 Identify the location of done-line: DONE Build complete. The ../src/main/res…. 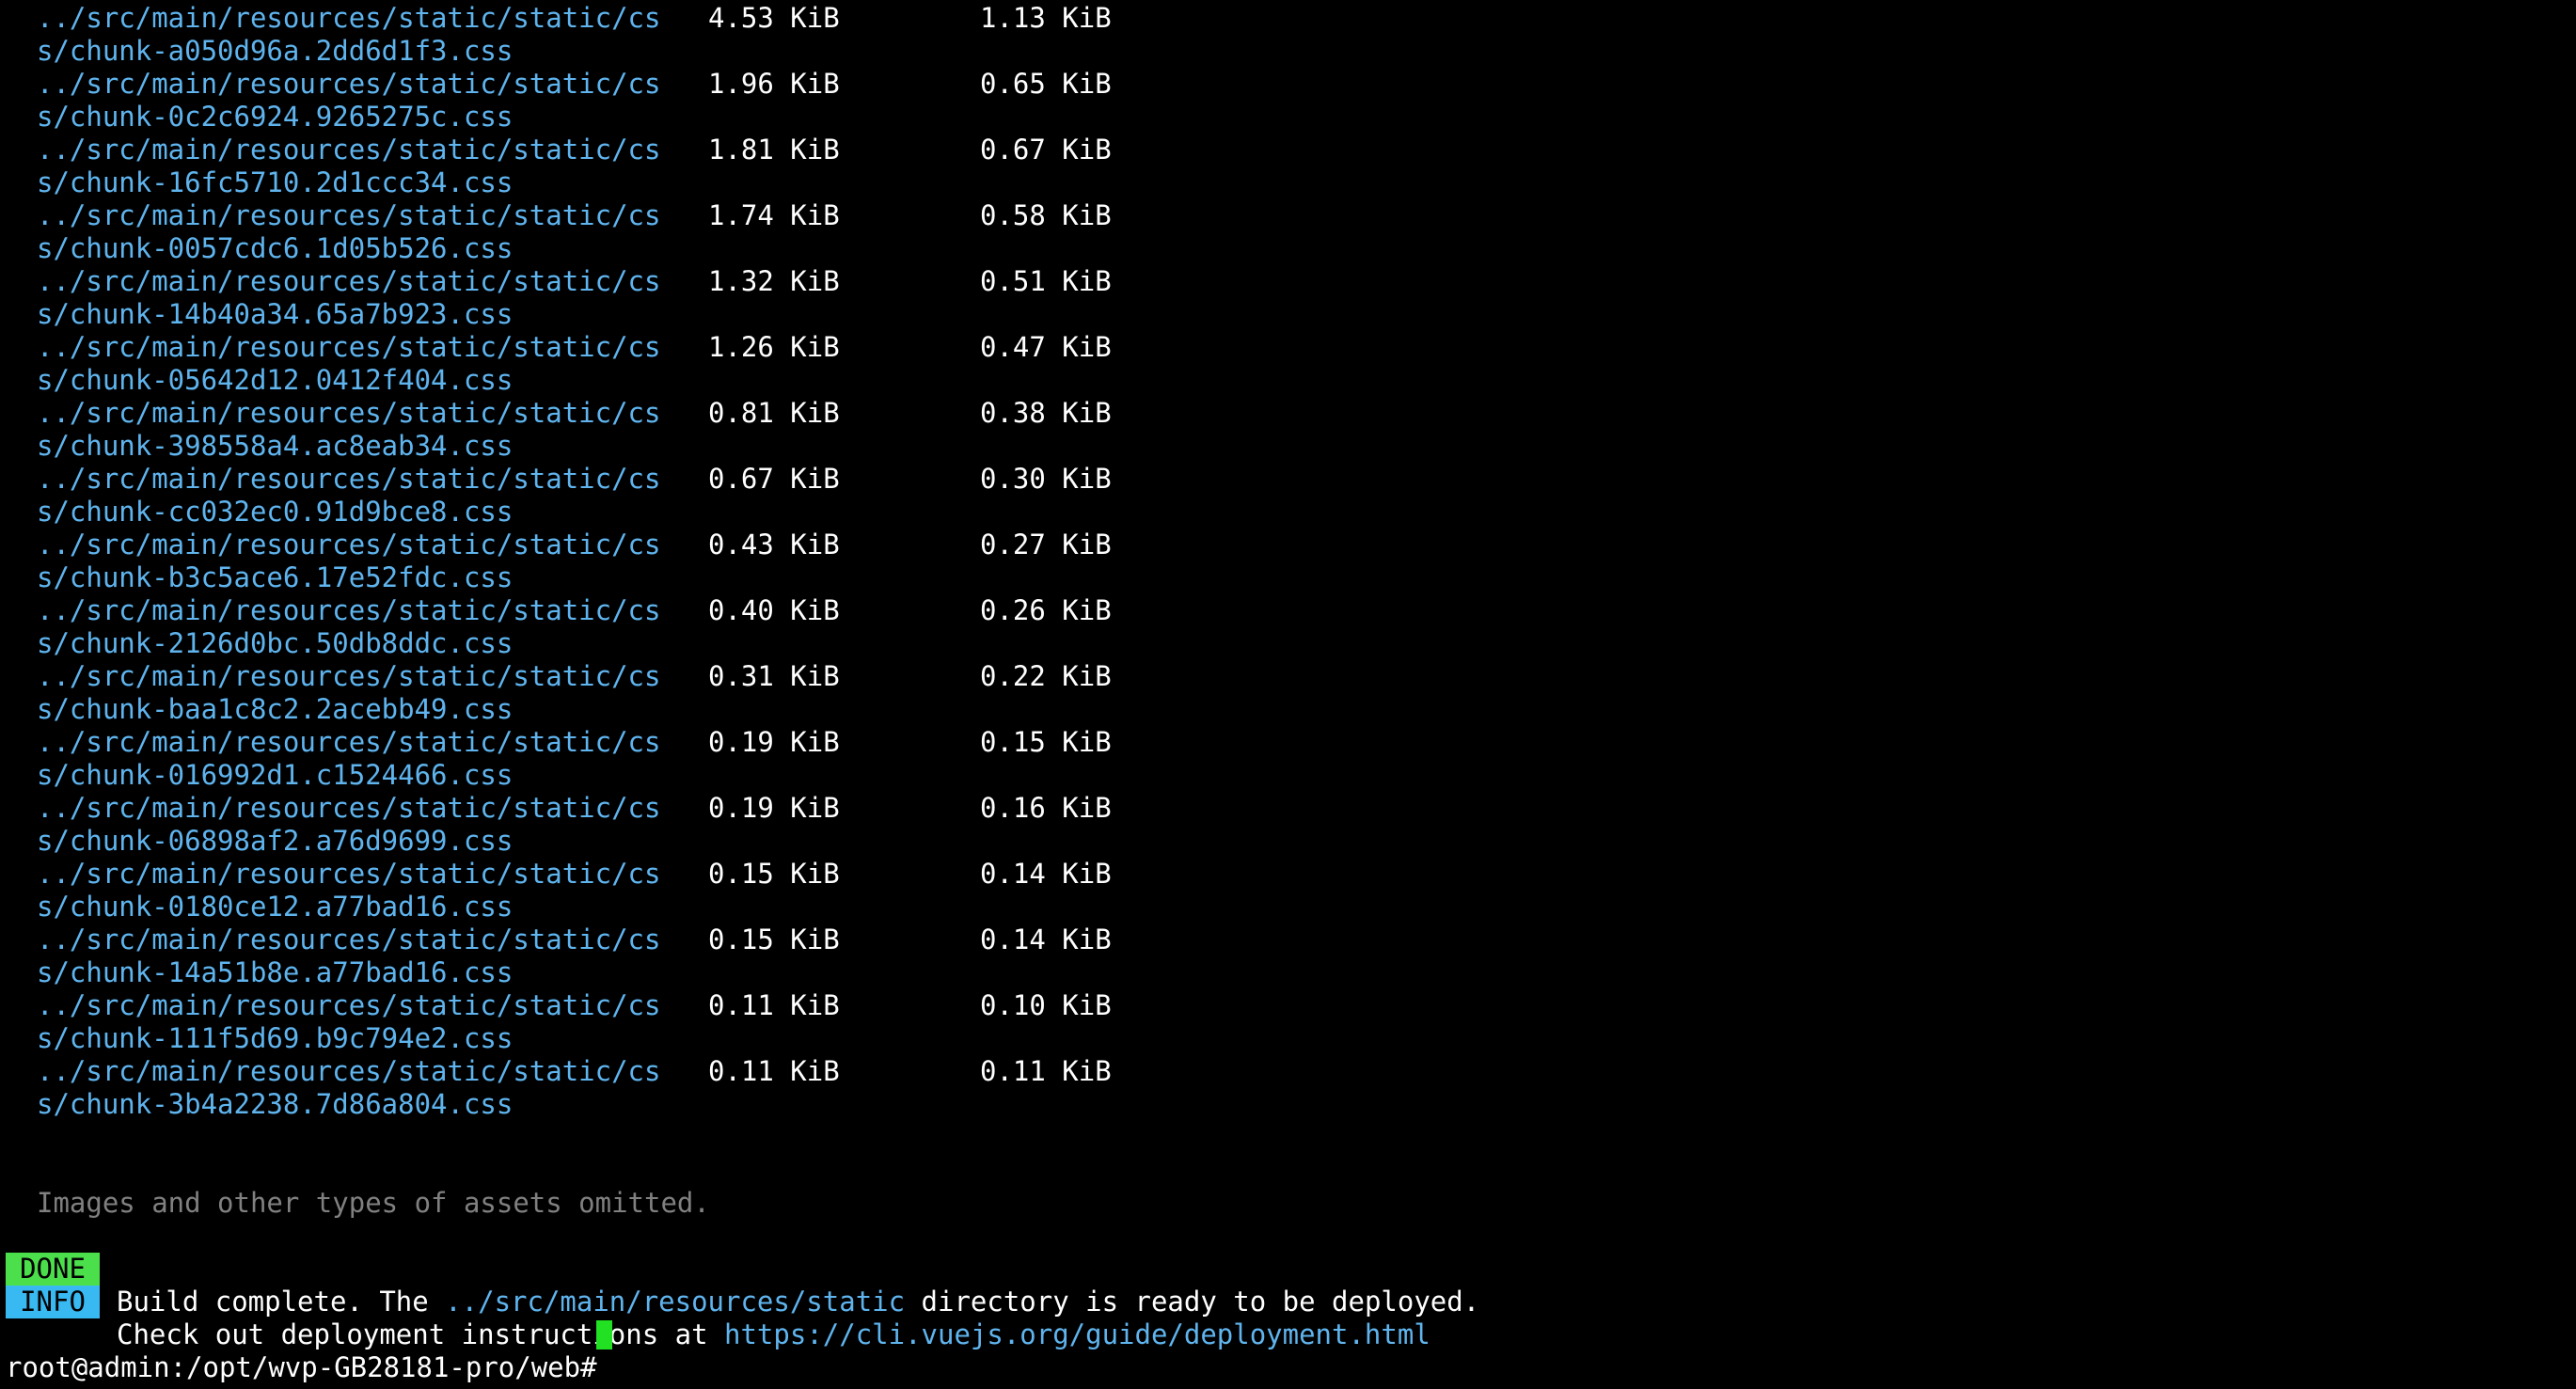
(739, 1269).